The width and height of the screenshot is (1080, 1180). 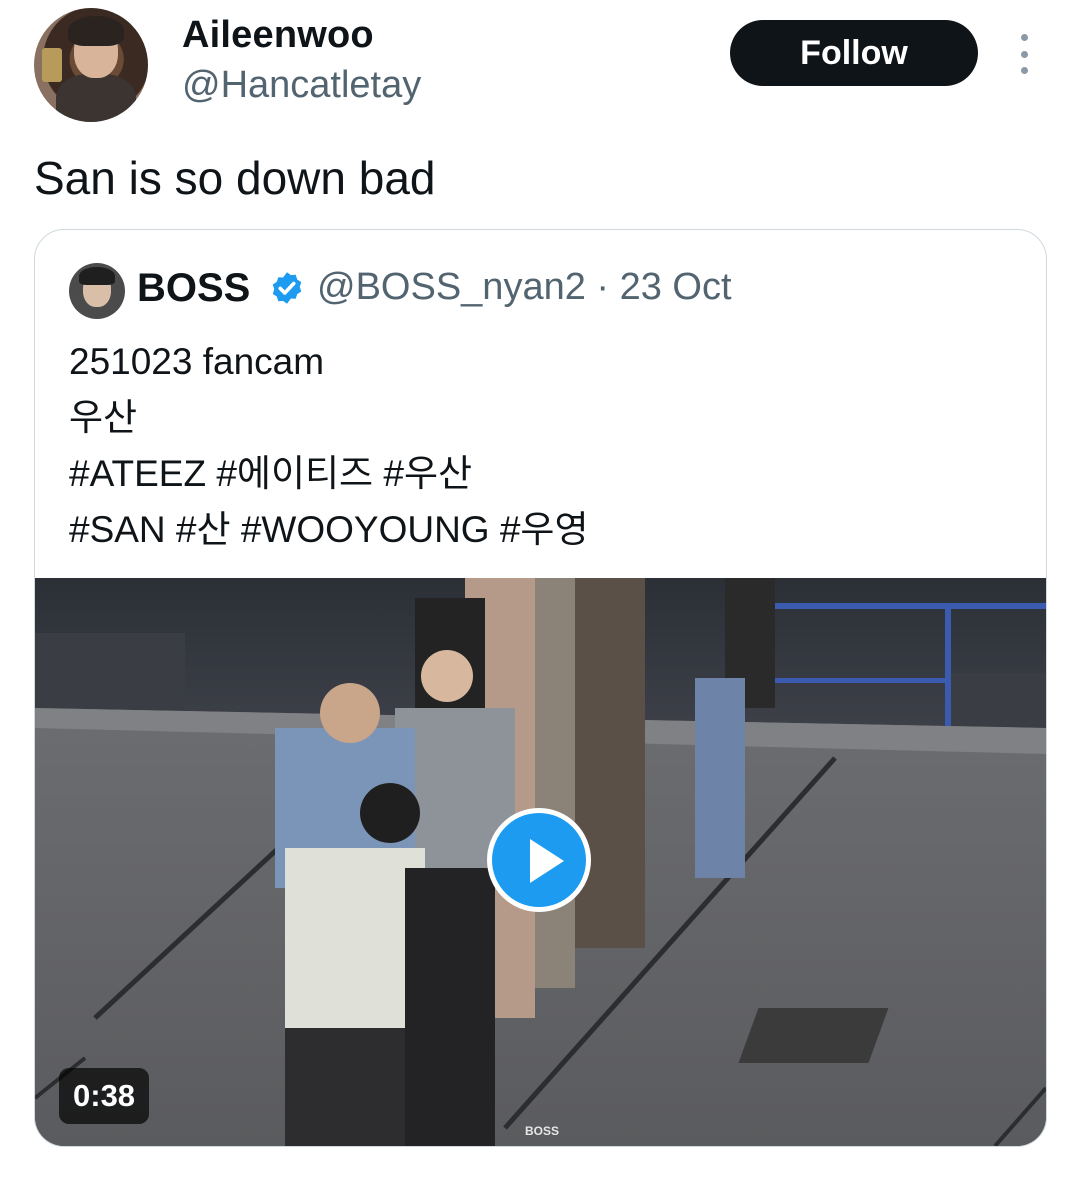 What do you see at coordinates (193, 288) in the screenshot?
I see `quoted-author-name: BOSS` at bounding box center [193, 288].